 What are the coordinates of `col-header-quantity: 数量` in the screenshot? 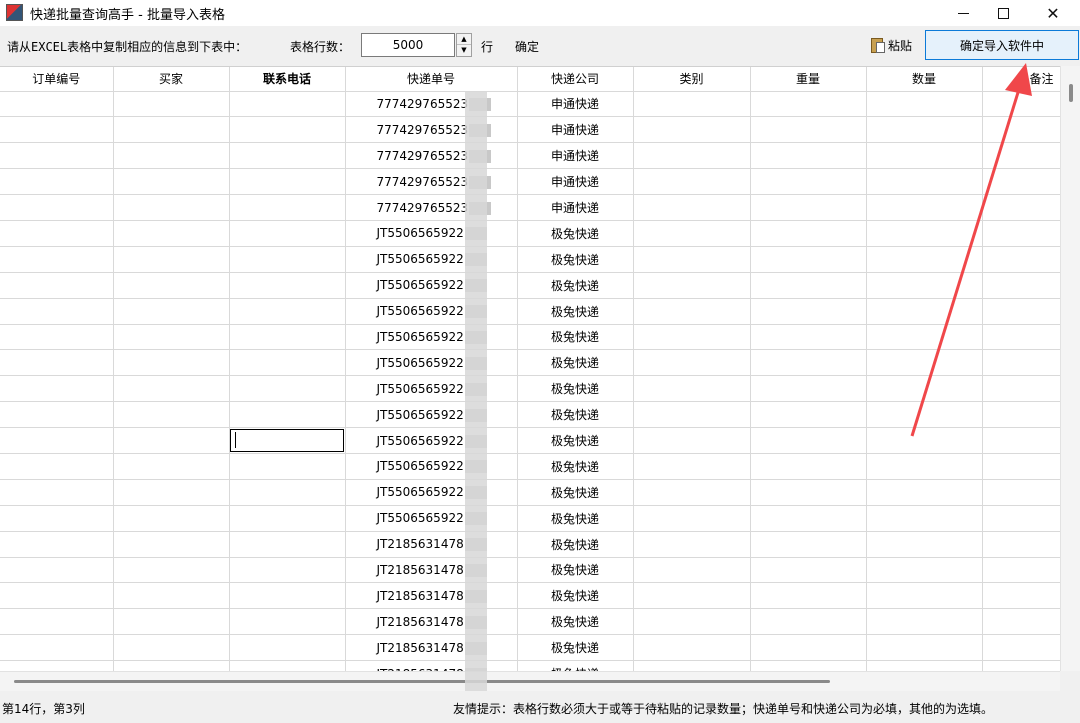 It's located at (924, 79).